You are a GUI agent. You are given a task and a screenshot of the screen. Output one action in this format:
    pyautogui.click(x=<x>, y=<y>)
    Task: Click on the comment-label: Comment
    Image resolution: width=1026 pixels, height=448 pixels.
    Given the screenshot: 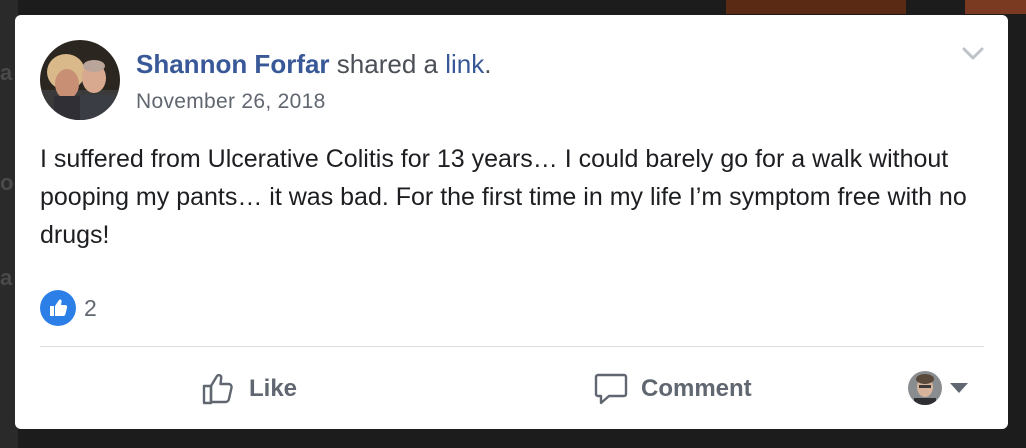 What is the action you would take?
    pyautogui.click(x=696, y=388)
    